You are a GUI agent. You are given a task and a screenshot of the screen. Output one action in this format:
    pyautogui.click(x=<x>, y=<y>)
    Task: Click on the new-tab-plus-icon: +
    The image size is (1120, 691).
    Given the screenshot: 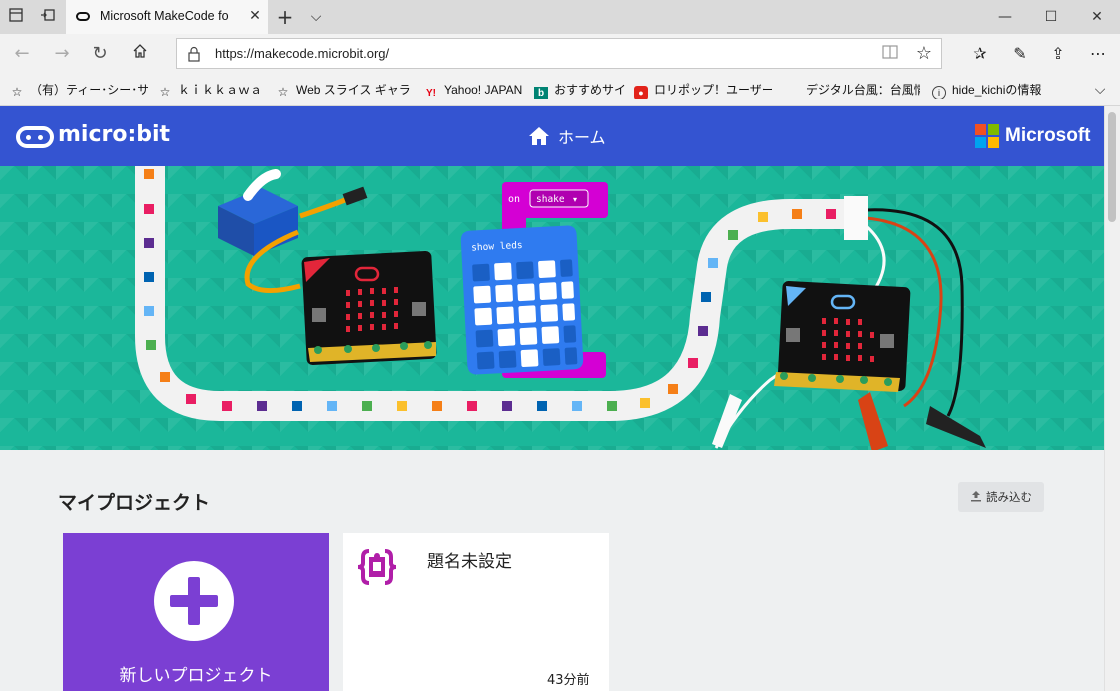 What is the action you would take?
    pyautogui.click(x=285, y=17)
    